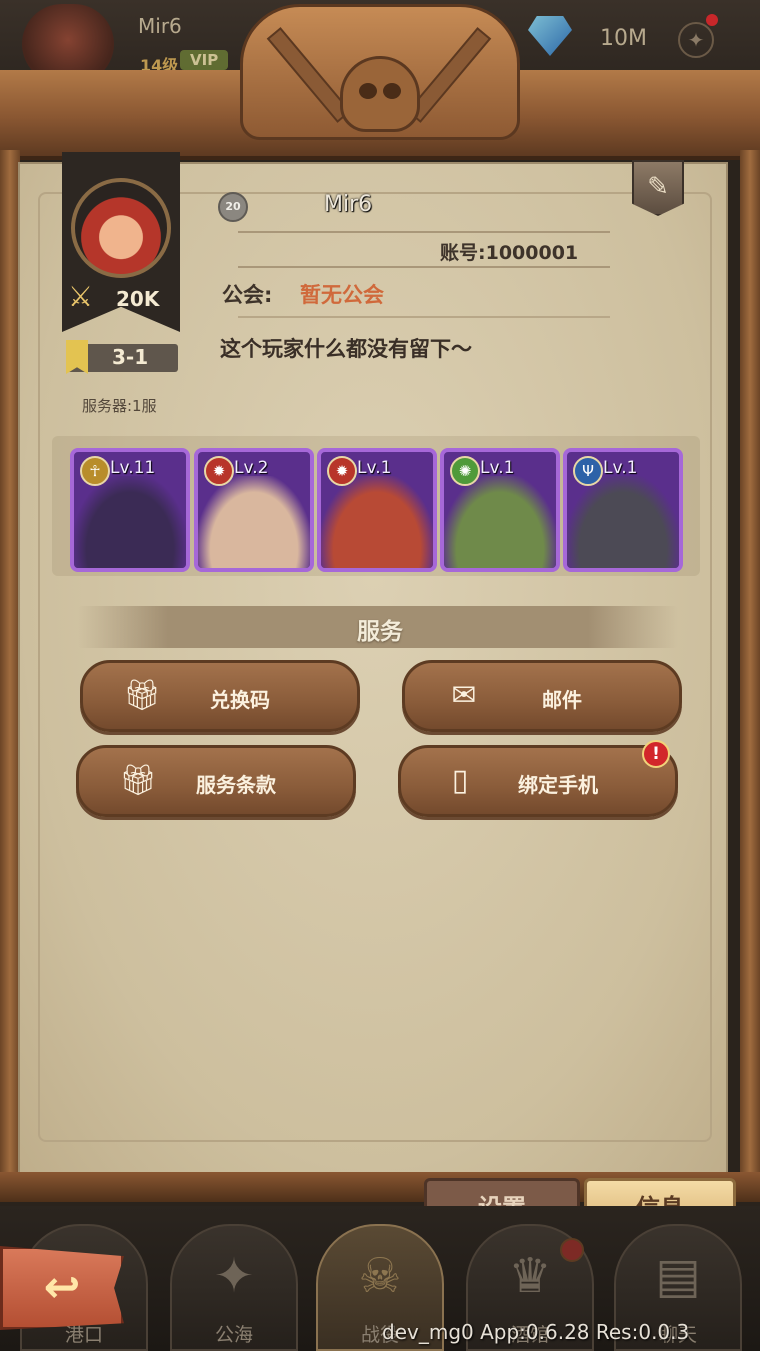  Describe the element at coordinates (623, 38) in the screenshot. I see `hud-diamond-count: 10M` at that location.